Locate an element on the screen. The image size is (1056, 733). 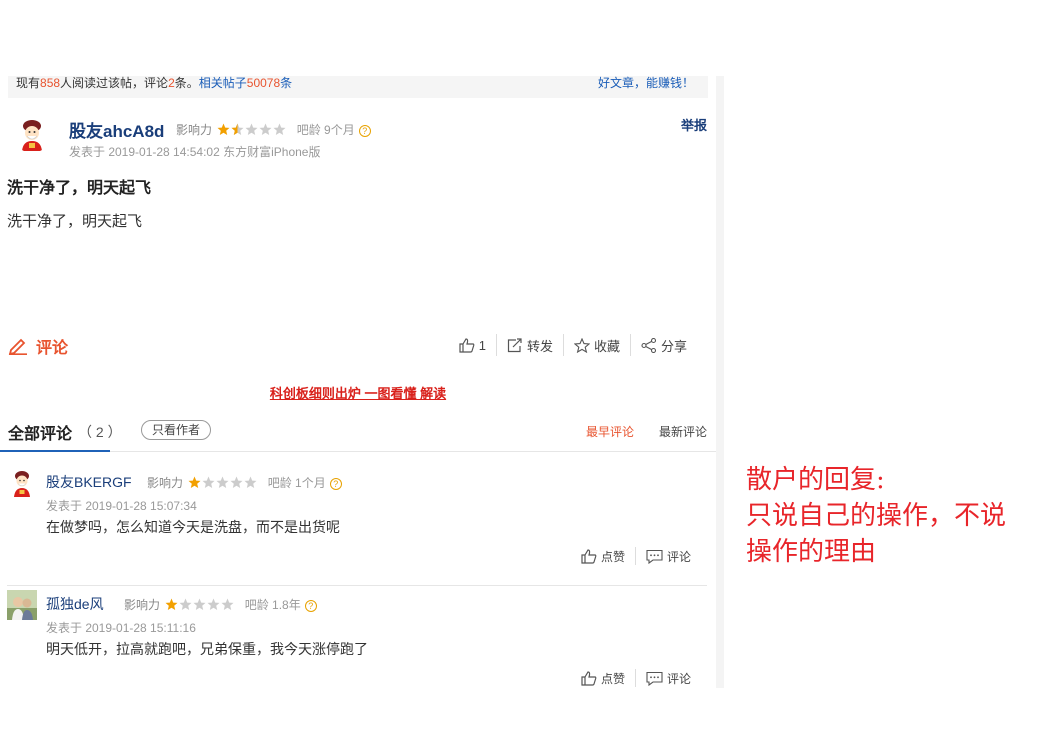
like-button: 1 is located at coordinates (472, 345).